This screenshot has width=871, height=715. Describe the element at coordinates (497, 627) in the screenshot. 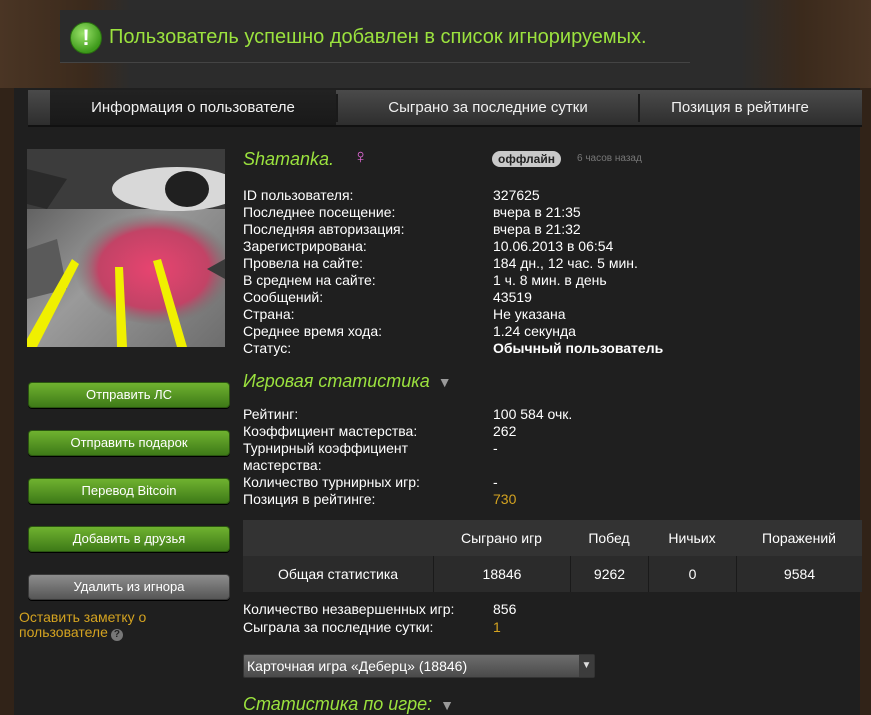

I see `last-day-games-link: 1` at that location.